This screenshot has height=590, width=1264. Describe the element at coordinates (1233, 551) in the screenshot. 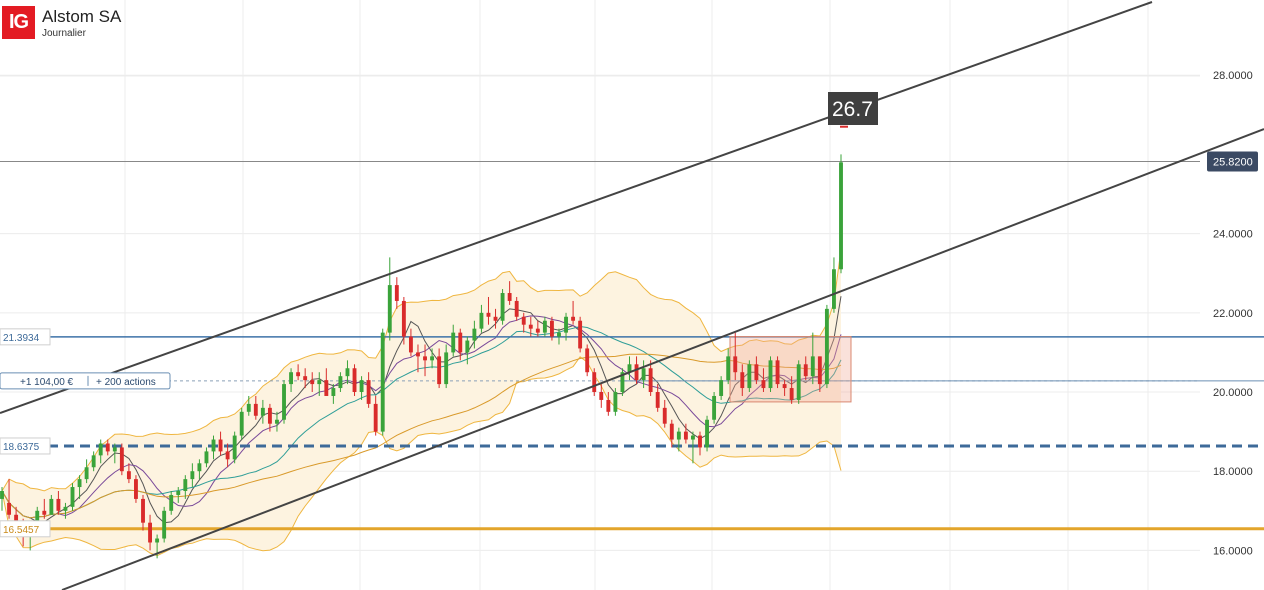

I see `y-tick-label: 16.0000` at that location.